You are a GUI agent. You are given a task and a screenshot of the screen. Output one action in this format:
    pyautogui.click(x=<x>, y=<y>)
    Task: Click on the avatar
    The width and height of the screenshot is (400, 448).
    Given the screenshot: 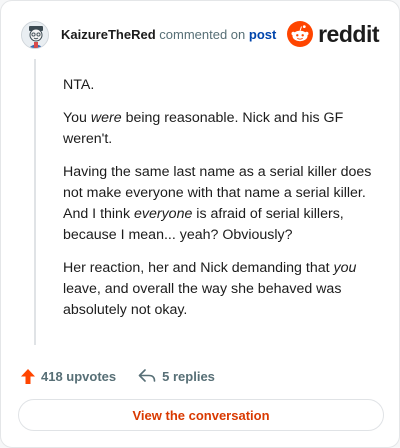 What is the action you would take?
    pyautogui.click(x=35, y=35)
    